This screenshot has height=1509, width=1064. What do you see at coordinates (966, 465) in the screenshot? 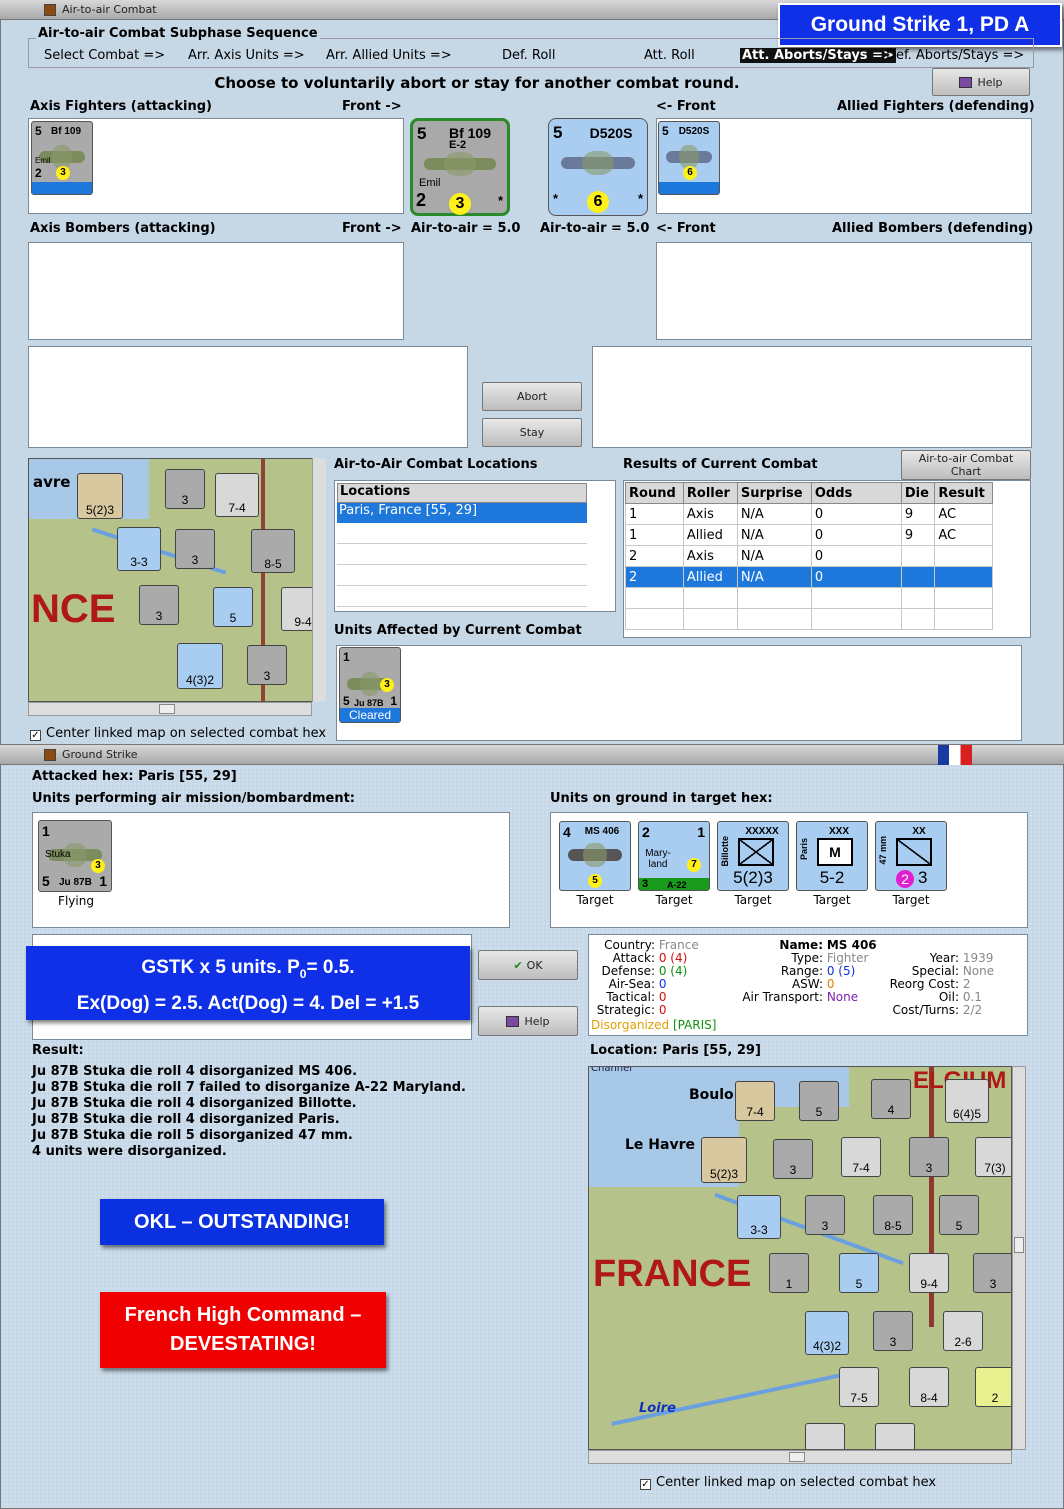
I see `a2a-chart-button: Air-to-air Combat Chart` at bounding box center [966, 465].